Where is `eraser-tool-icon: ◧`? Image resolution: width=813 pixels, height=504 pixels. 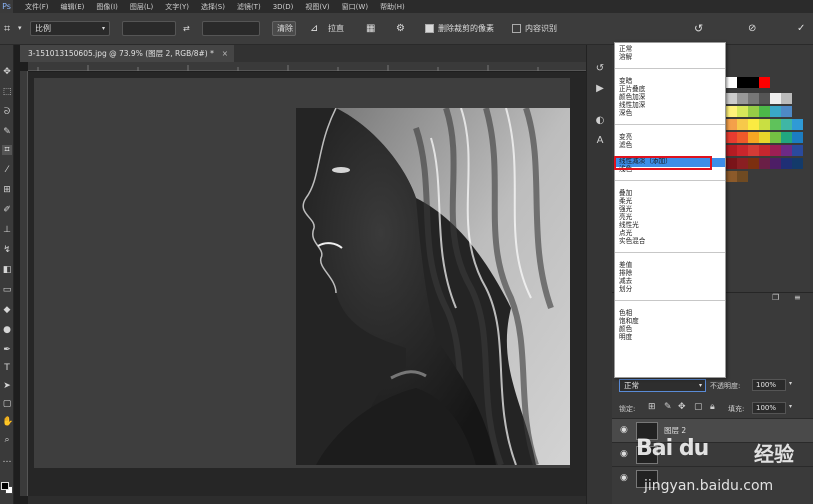 eraser-tool-icon: ◧ is located at coordinates (7, 270).